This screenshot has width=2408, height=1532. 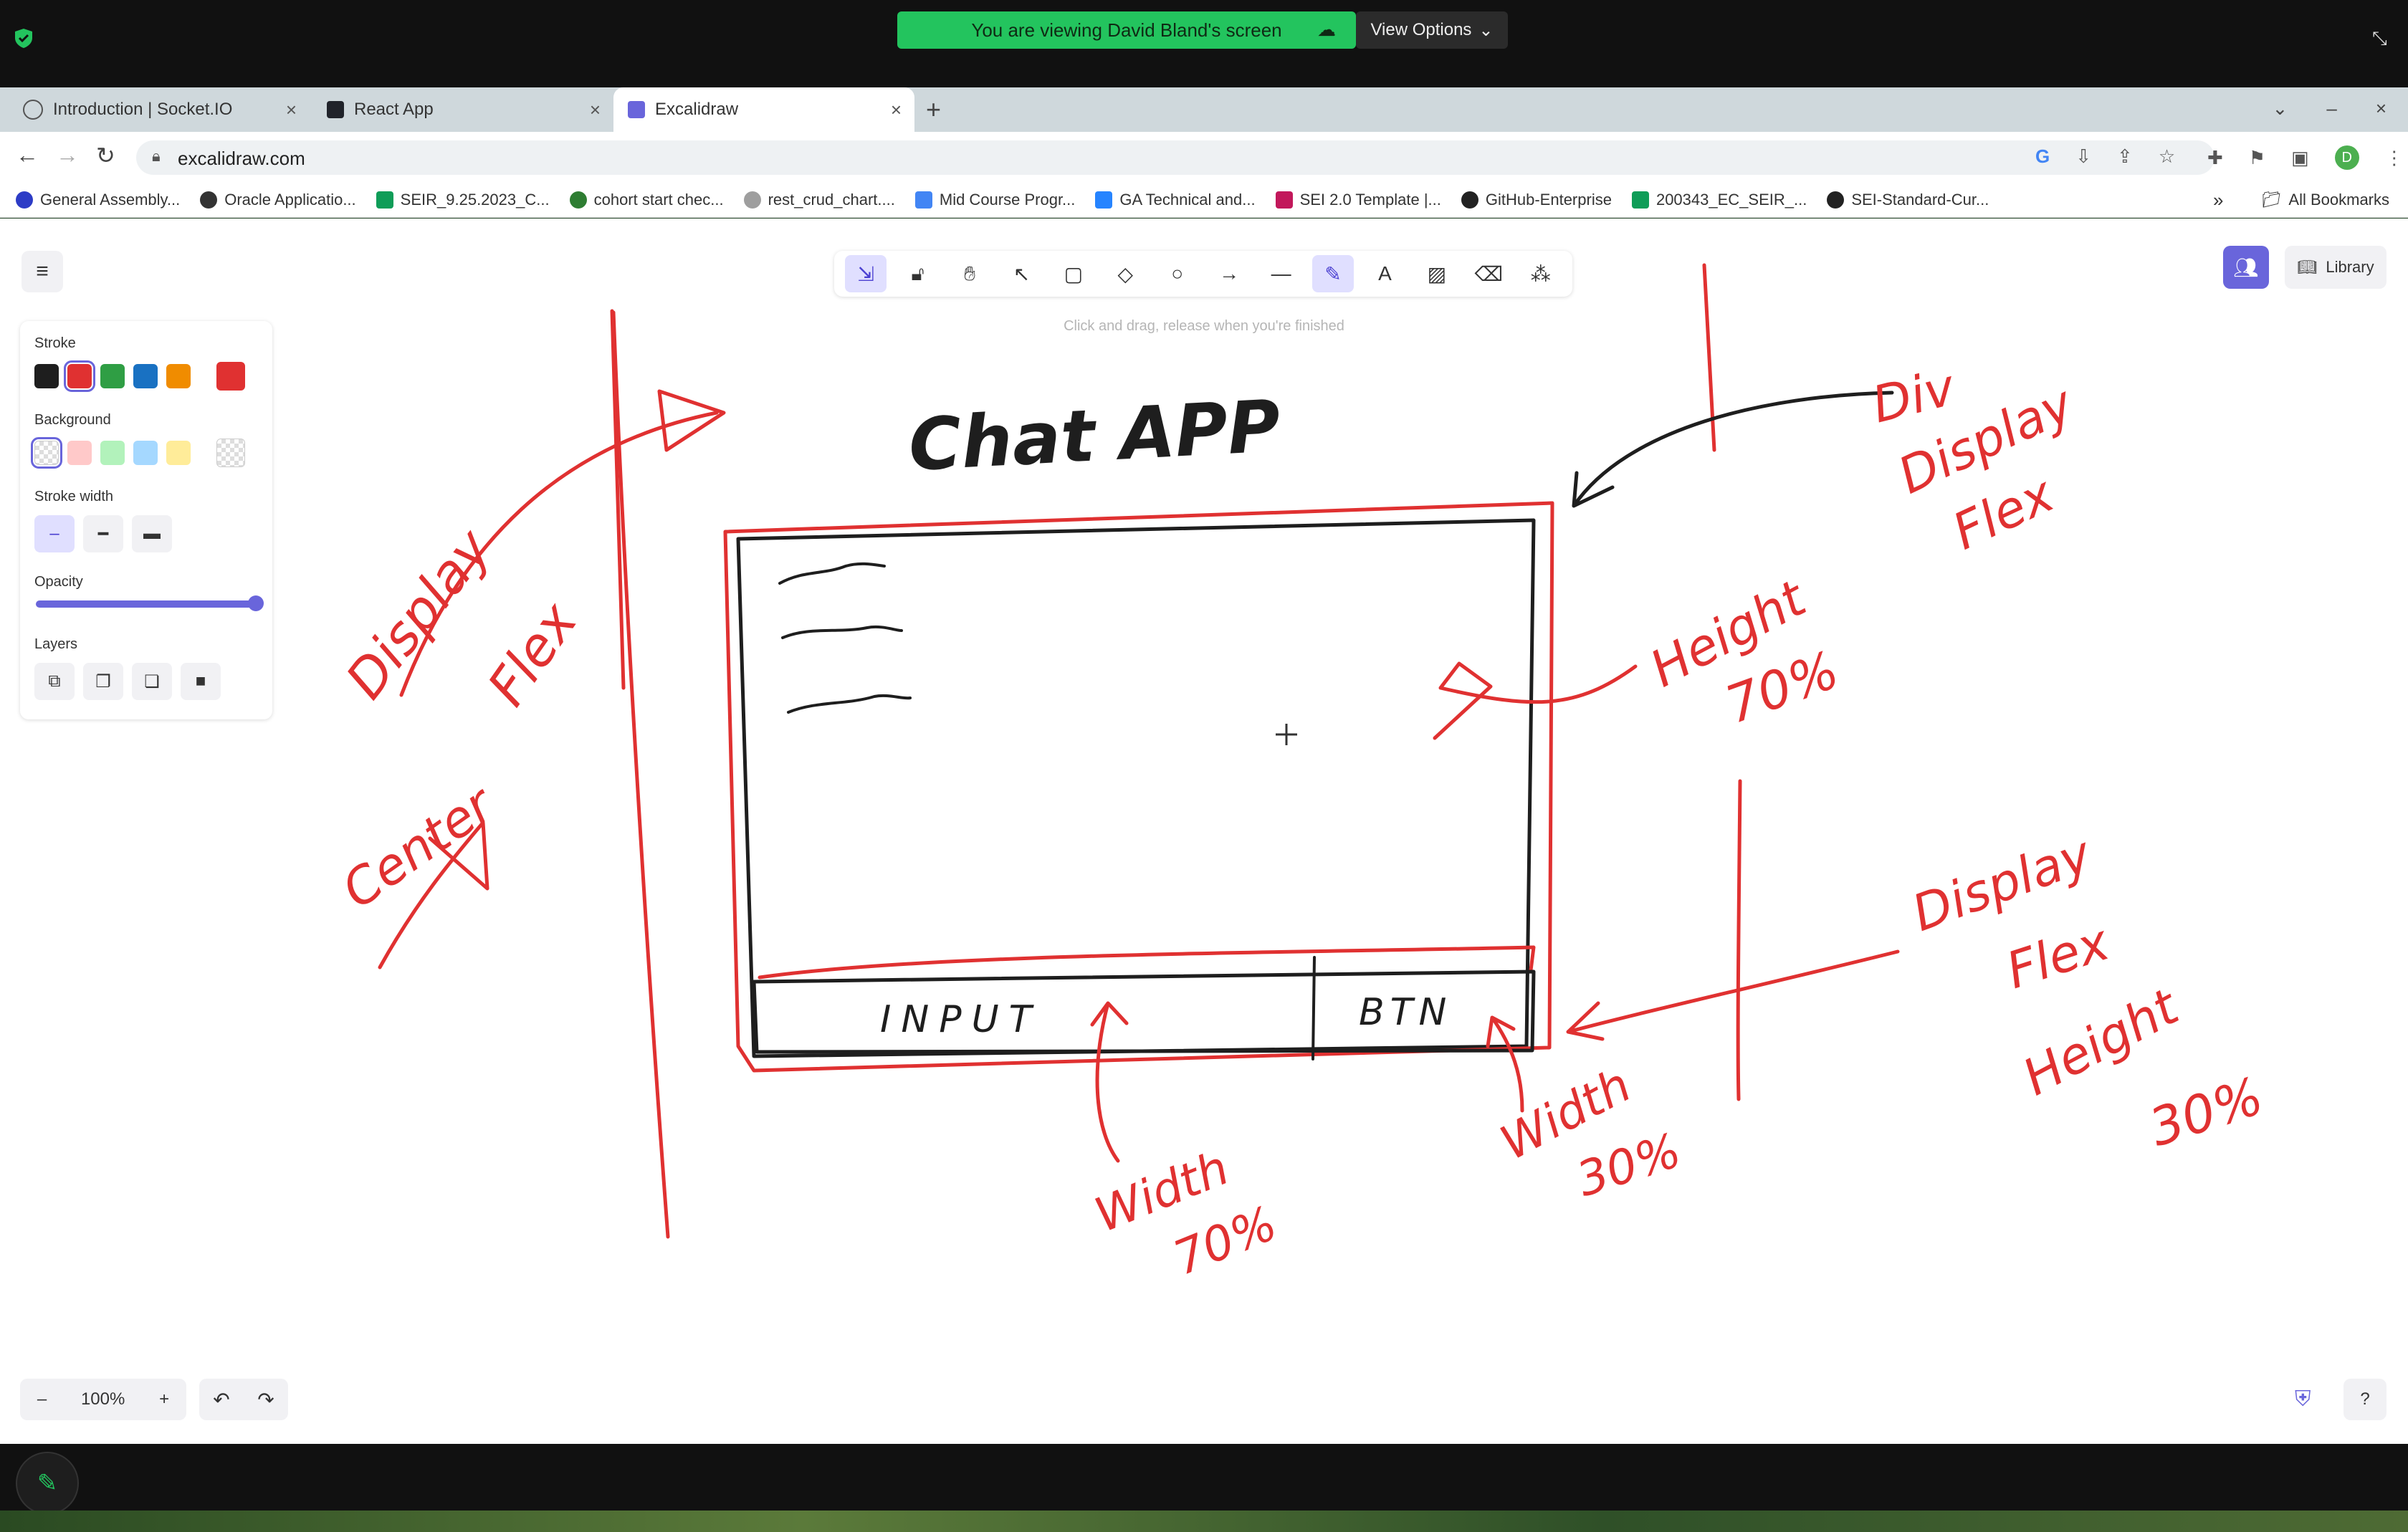 What do you see at coordinates (1125, 273) in the screenshot?
I see `diamond-icon: ◇` at bounding box center [1125, 273].